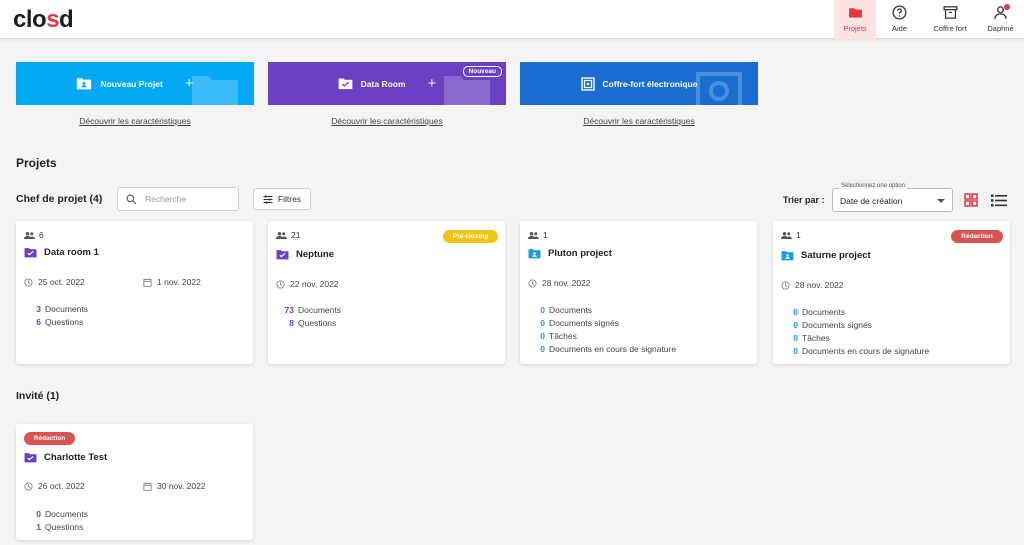 The height and width of the screenshot is (545, 1024). What do you see at coordinates (950, 28) in the screenshot?
I see `nav-label: Coffre fort` at bounding box center [950, 28].